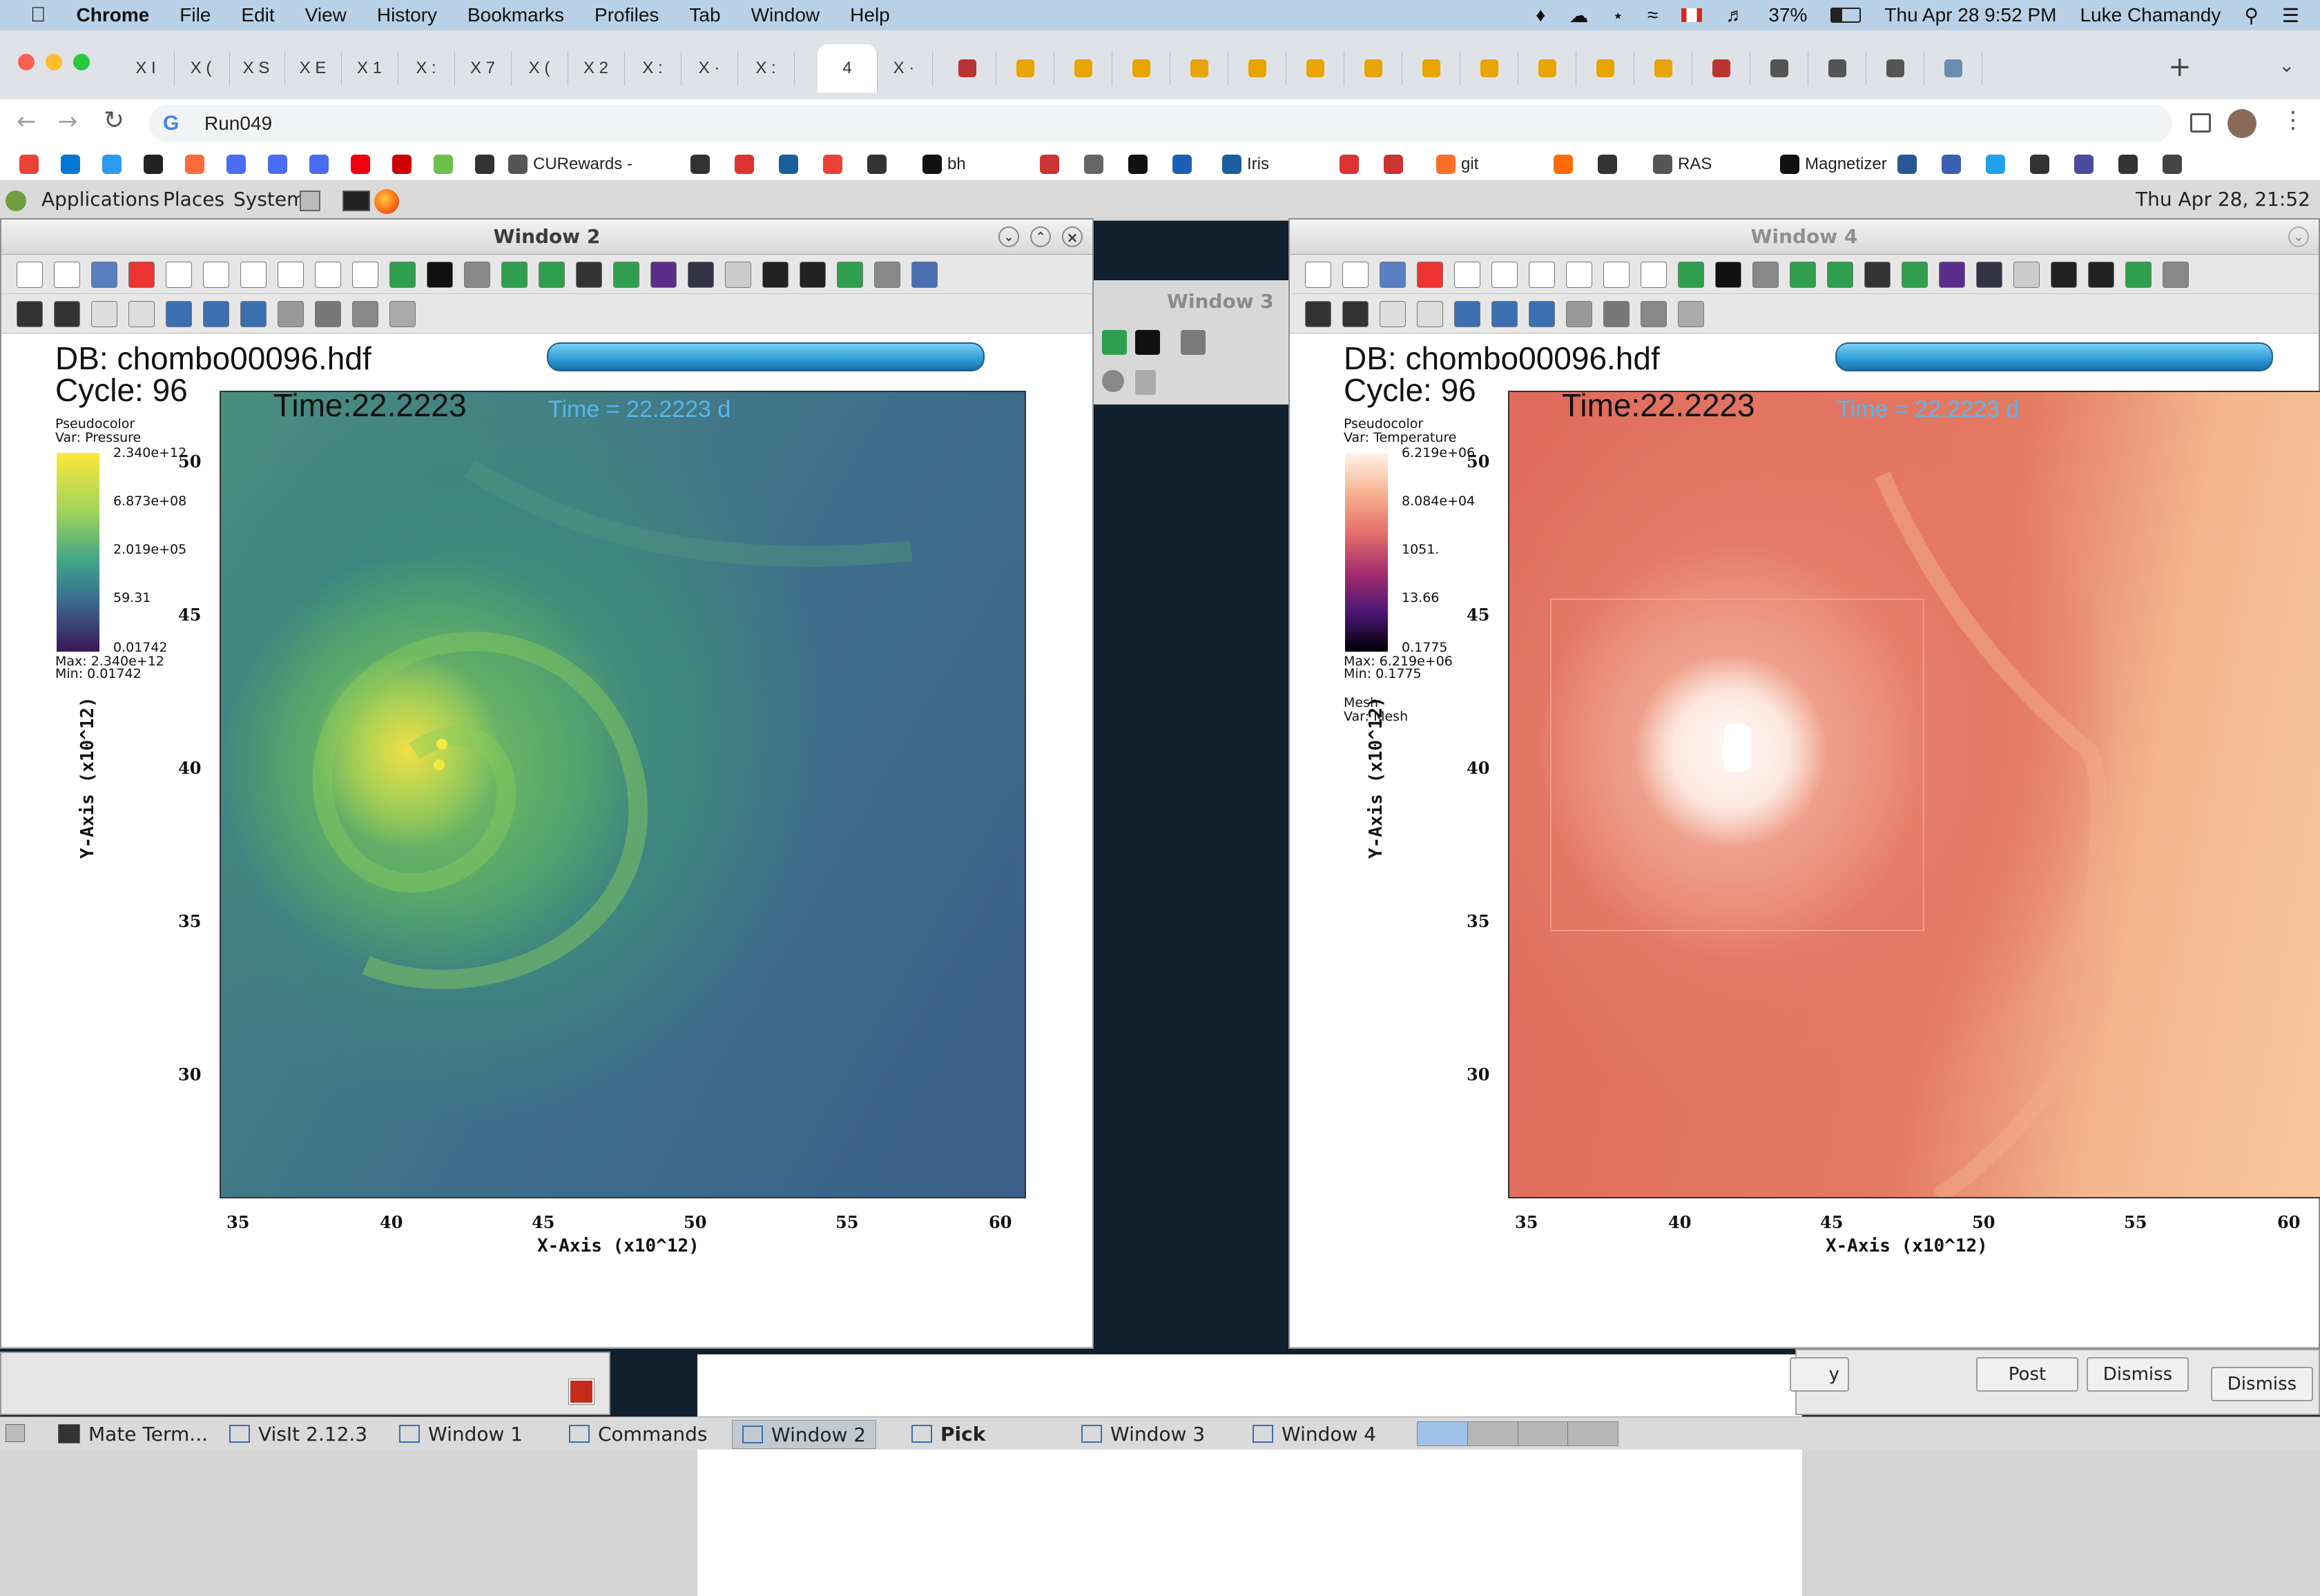 This screenshot has height=1596, width=2320. I want to click on menubar-user: Luke Chamandy, so click(2150, 15).